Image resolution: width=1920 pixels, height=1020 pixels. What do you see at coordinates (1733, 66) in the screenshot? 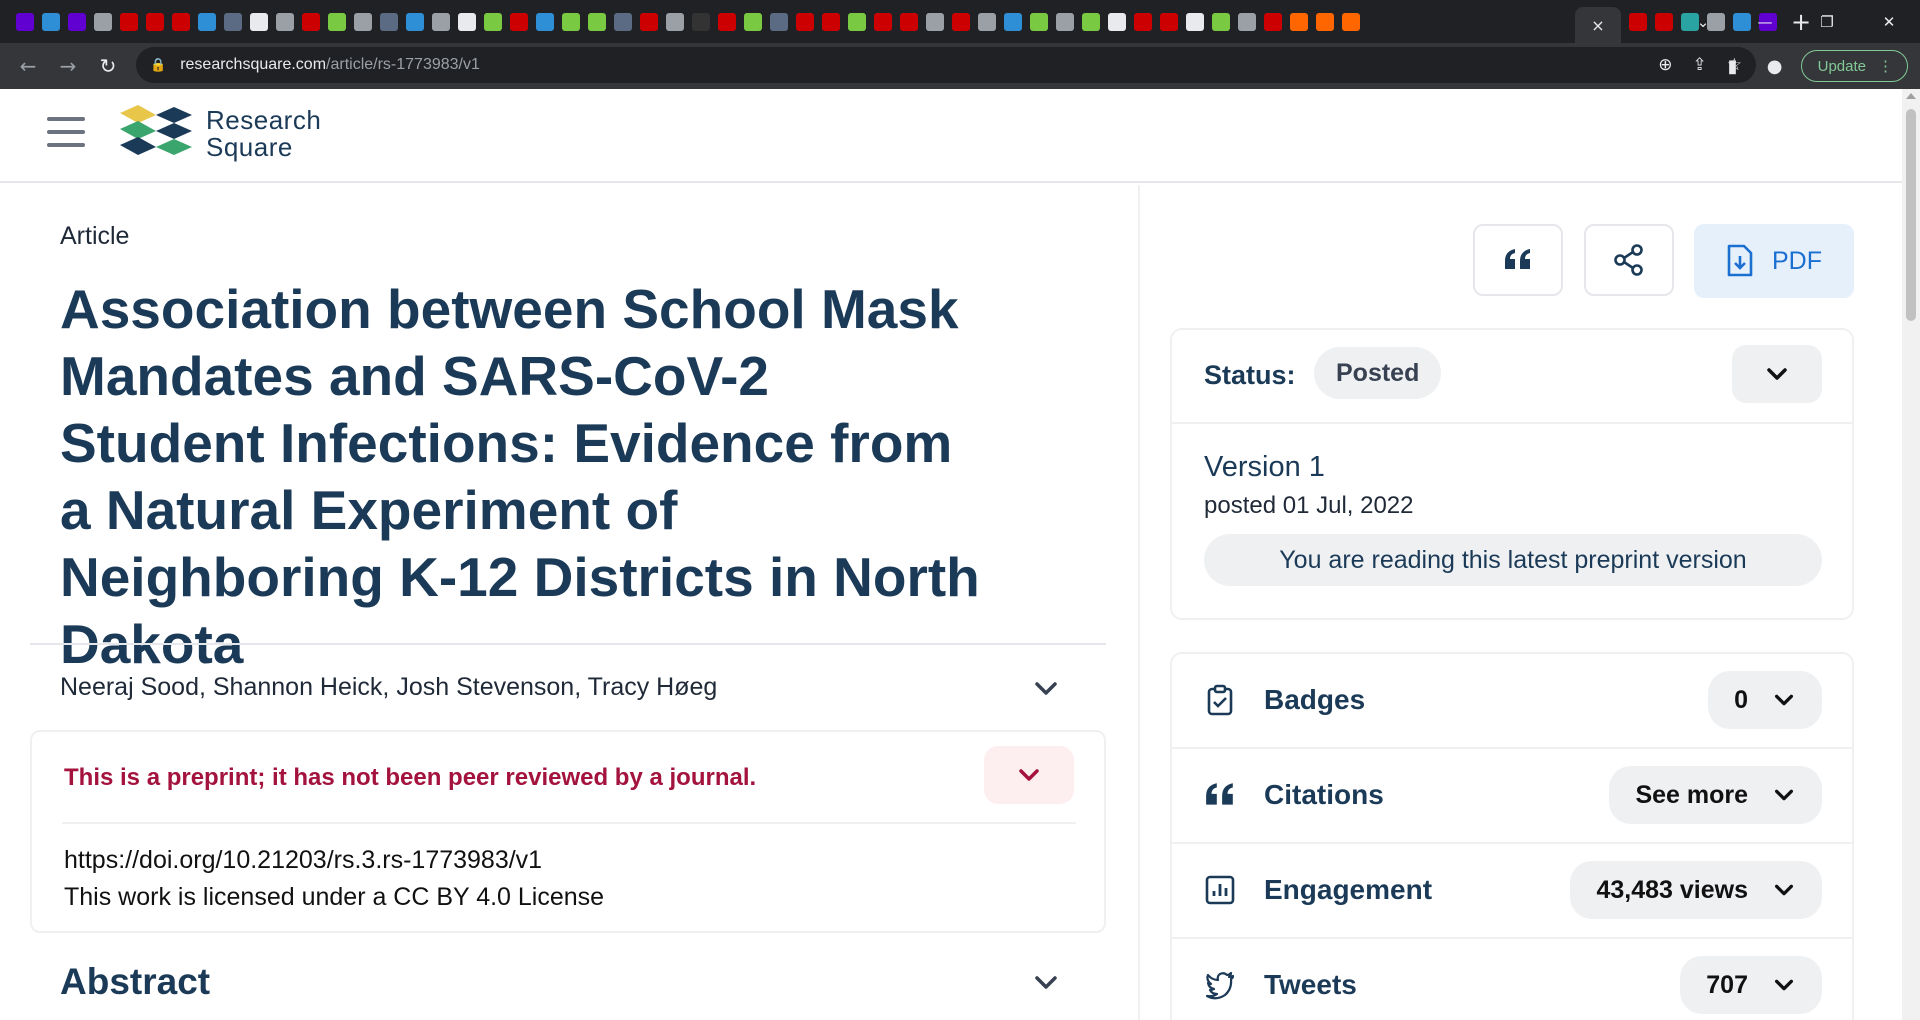
I see `side-panel-icon: ▮` at bounding box center [1733, 66].